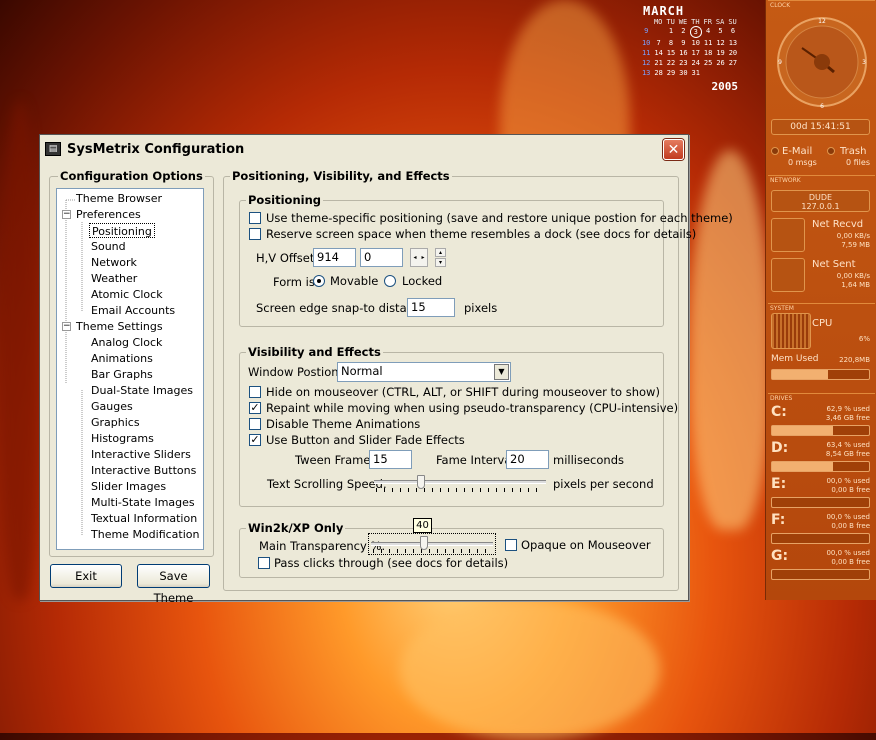 The height and width of the screenshot is (740, 876). I want to click on snap-distance-input: 15, so click(431, 307).